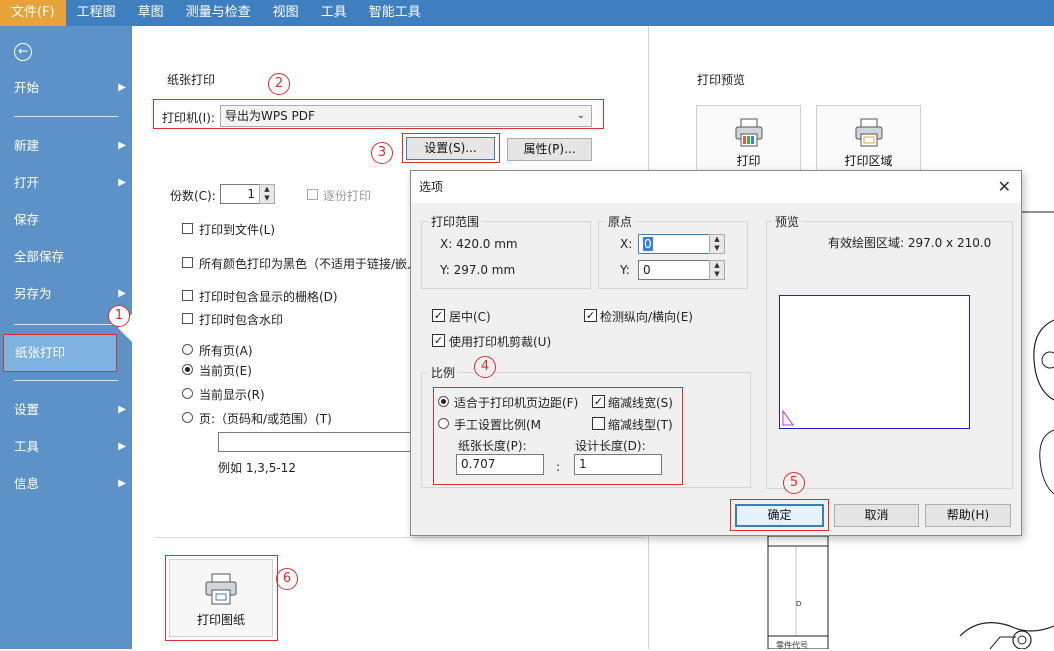 The width and height of the screenshot is (1054, 651). What do you see at coordinates (910, 592) in the screenshot?
I see `drawing-preview` at bounding box center [910, 592].